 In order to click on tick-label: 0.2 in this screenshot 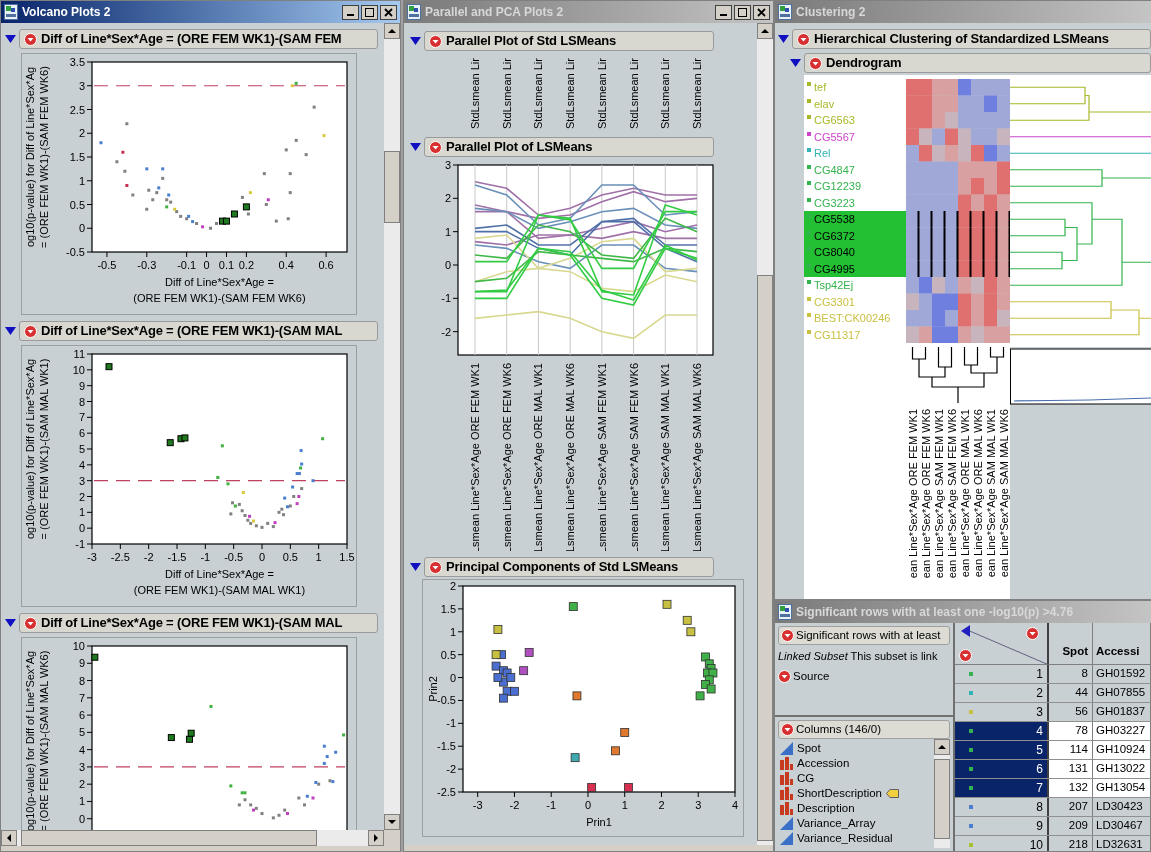, I will do `click(246, 265)`.